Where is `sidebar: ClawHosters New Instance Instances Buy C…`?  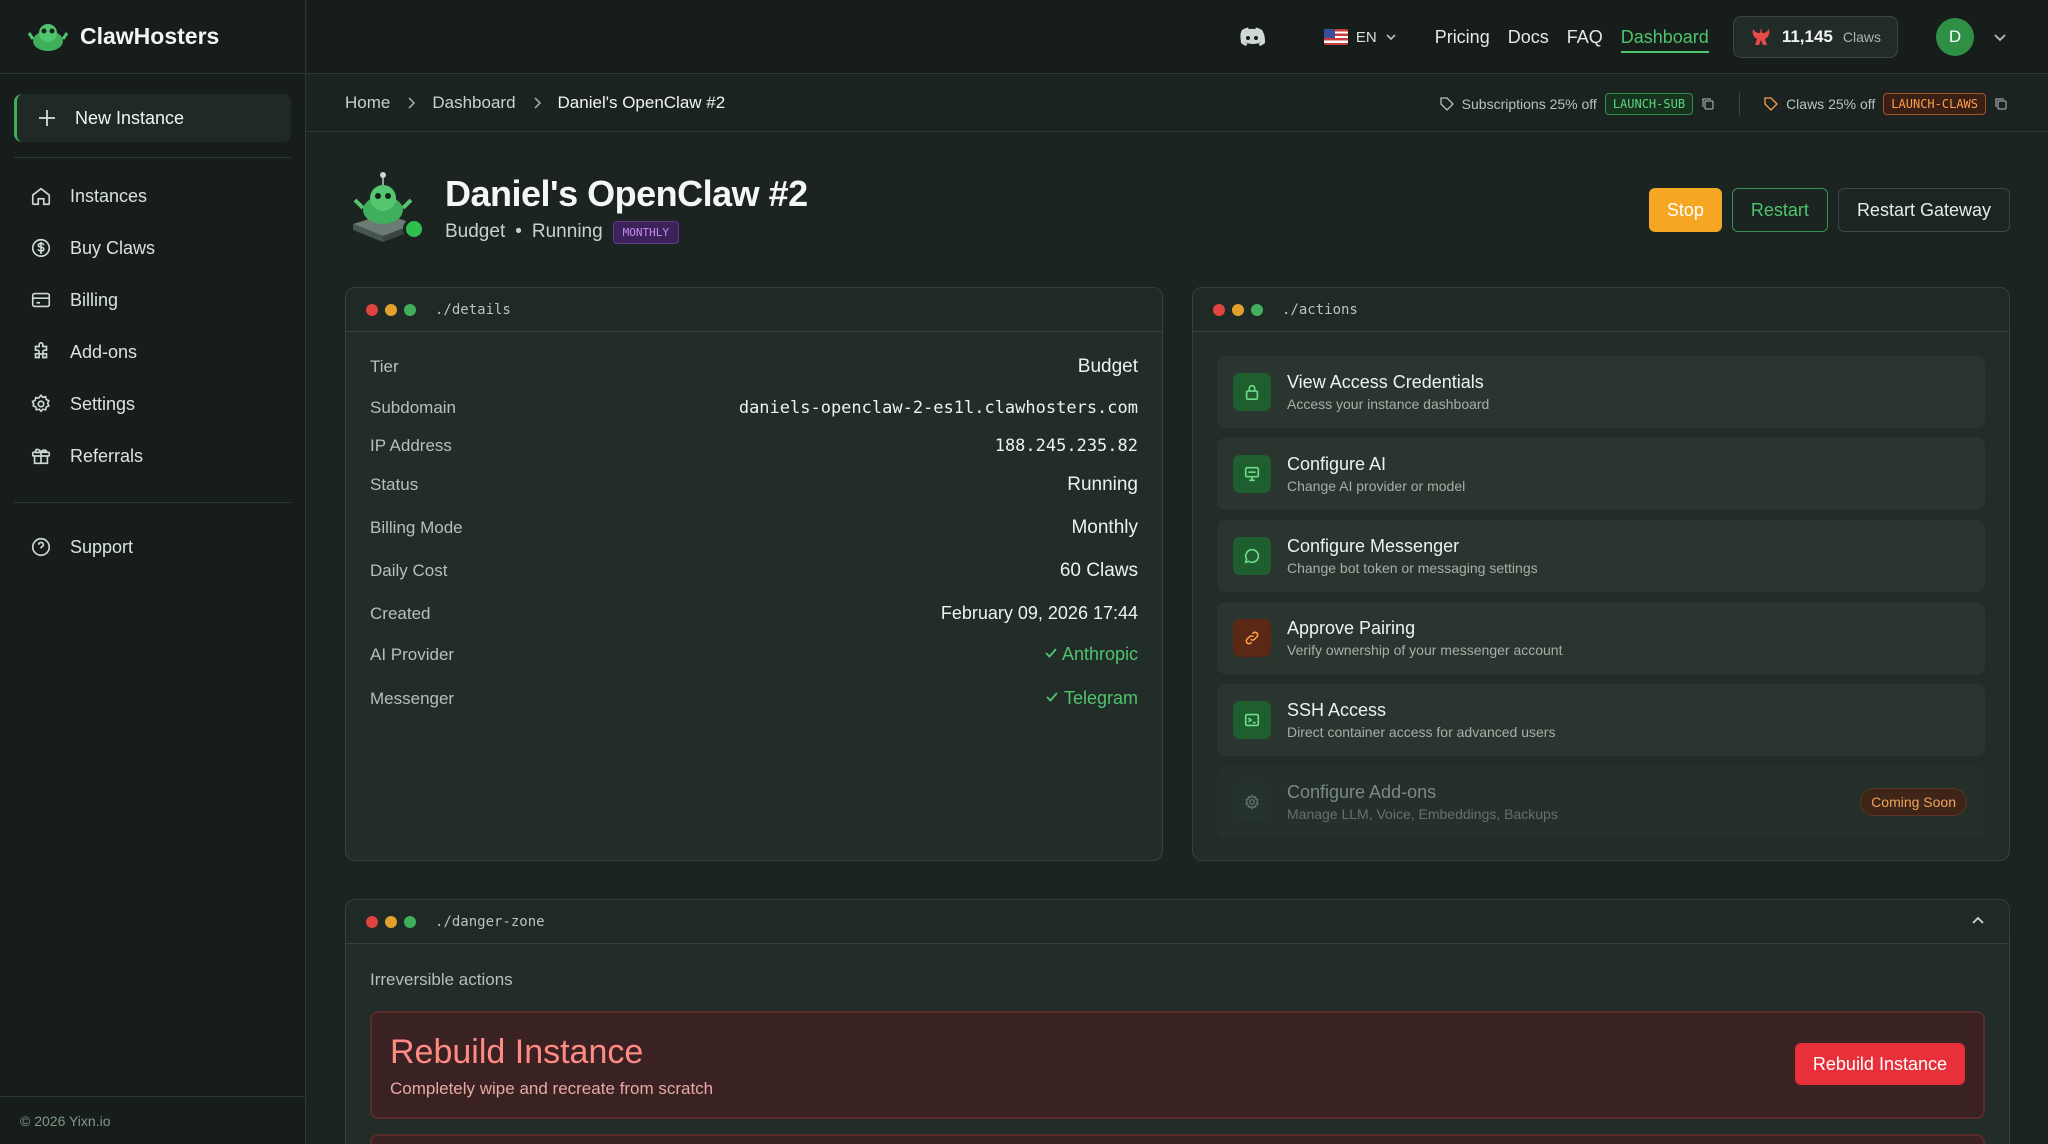
sidebar: ClawHosters New Instance Instances Buy C… is located at coordinates (153, 572).